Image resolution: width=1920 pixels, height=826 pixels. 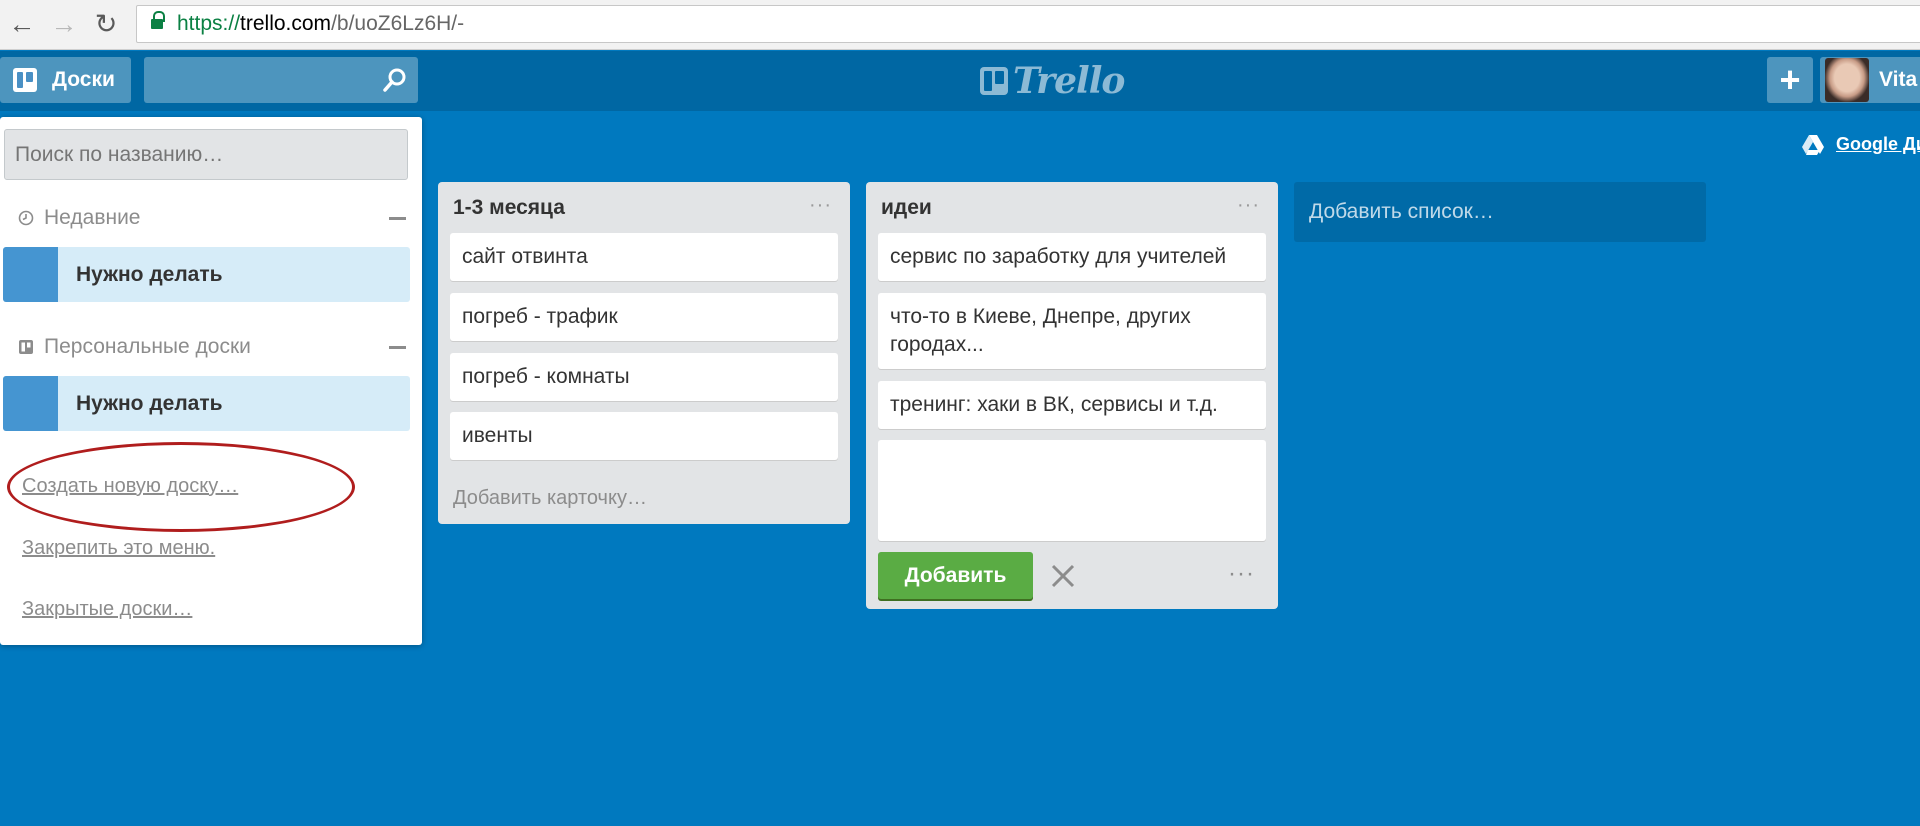 What do you see at coordinates (395, 80) in the screenshot?
I see `search-icon` at bounding box center [395, 80].